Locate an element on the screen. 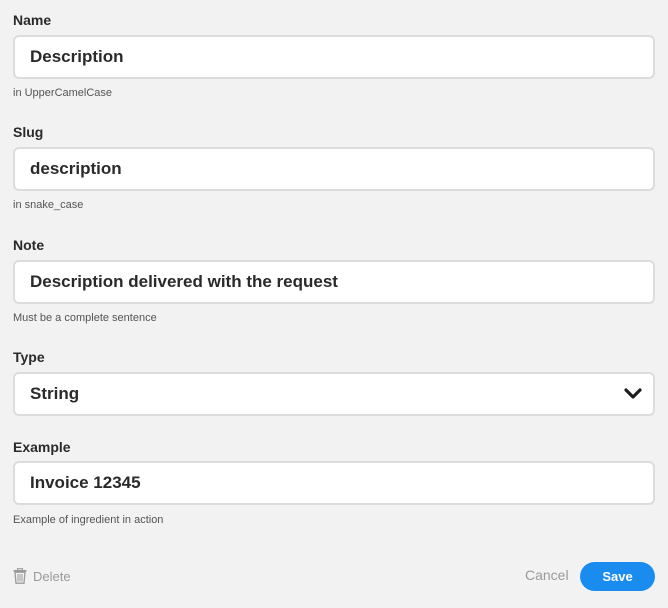 The image size is (668, 608). name-hint: in UpperCamelCase is located at coordinates (63, 93).